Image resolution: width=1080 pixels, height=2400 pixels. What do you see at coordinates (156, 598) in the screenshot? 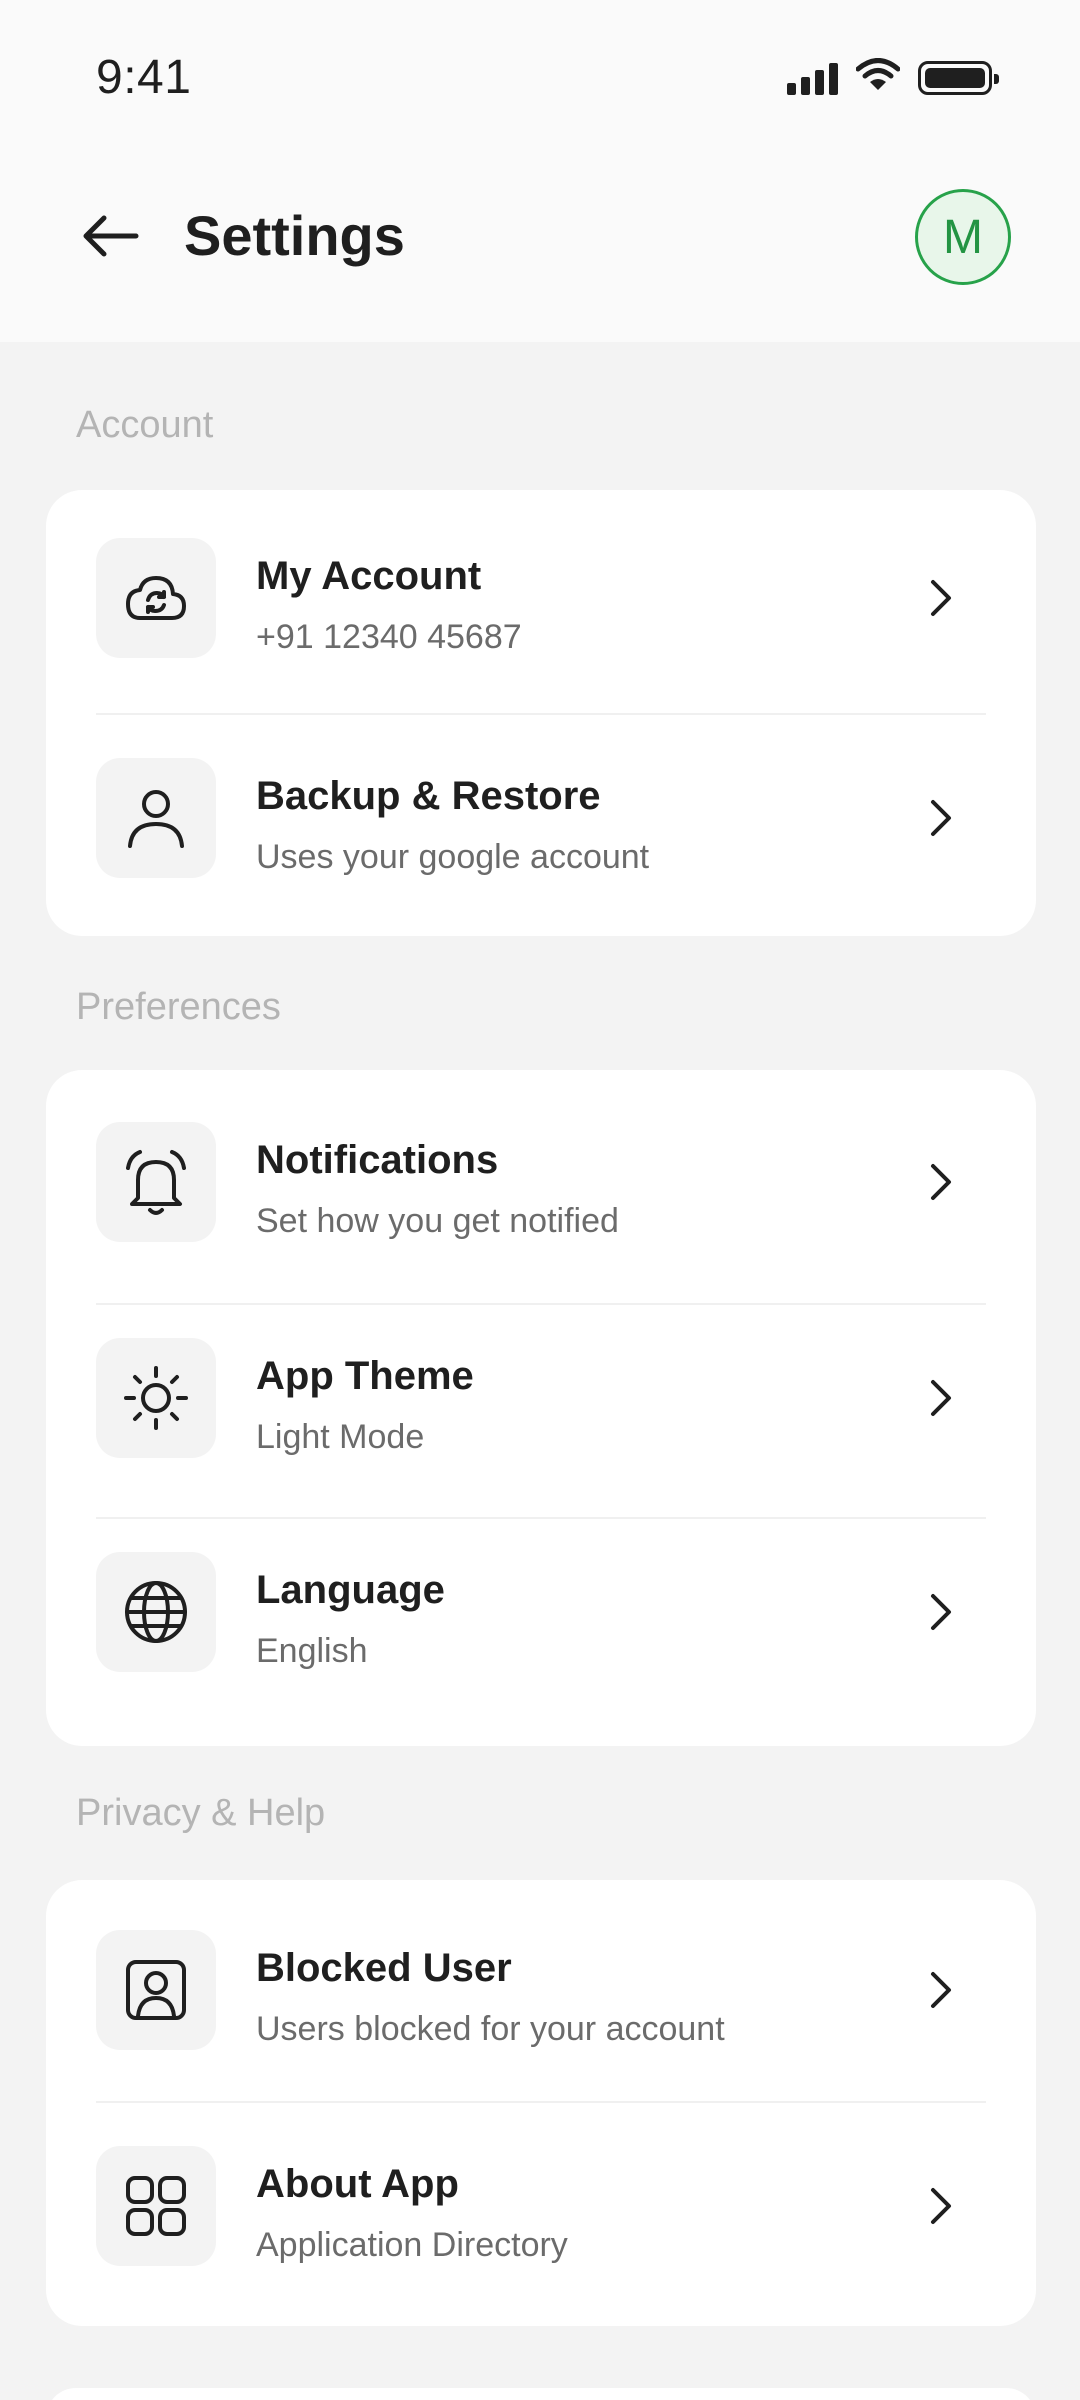
I see `cloud-sync-icon` at bounding box center [156, 598].